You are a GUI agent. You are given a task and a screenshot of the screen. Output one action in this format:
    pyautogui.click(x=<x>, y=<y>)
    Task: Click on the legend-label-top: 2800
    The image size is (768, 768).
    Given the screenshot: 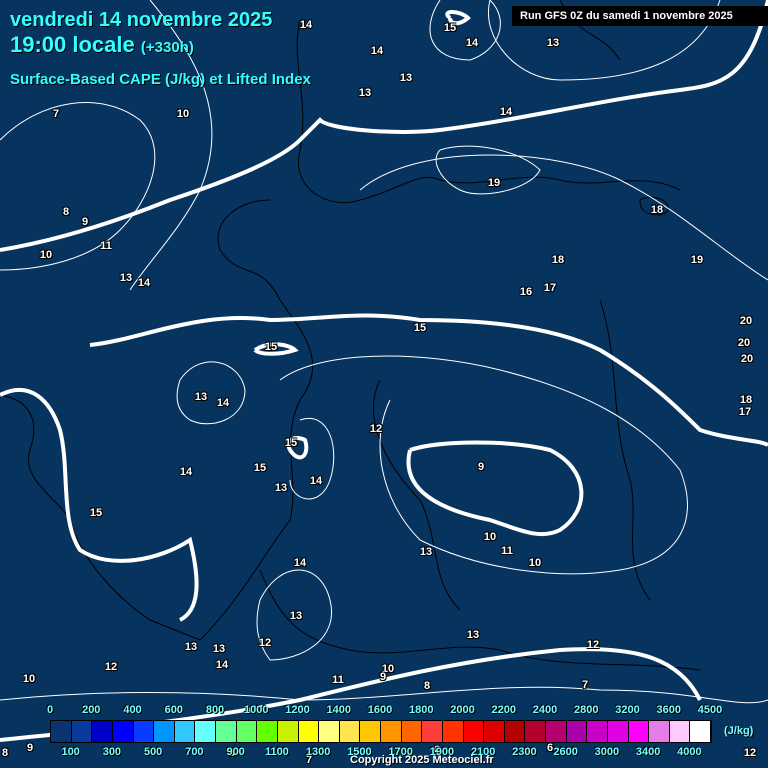 What is the action you would take?
    pyautogui.click(x=586, y=710)
    